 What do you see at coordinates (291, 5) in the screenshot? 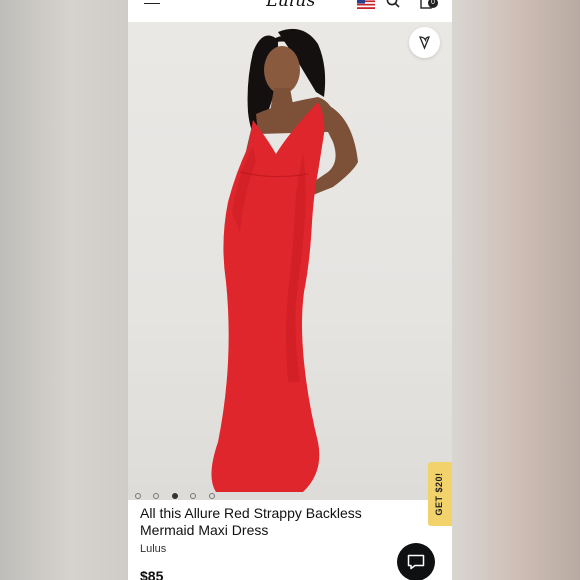
I see `site-logo: Lulus` at bounding box center [291, 5].